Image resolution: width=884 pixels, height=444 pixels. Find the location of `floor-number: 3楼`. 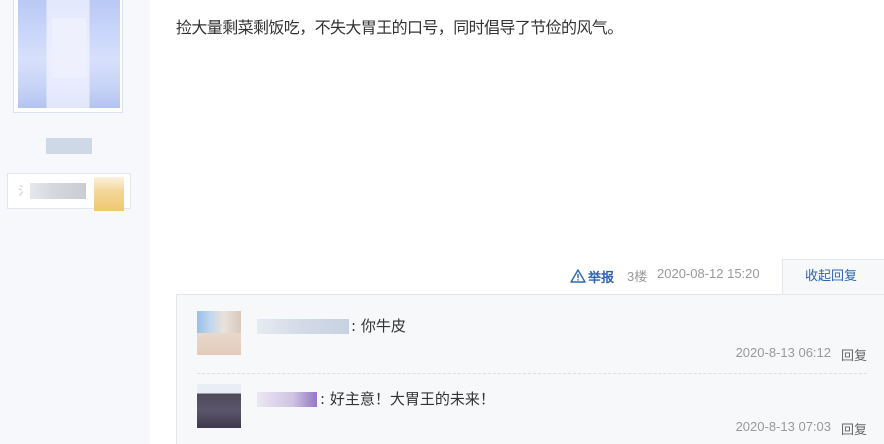

floor-number: 3楼 is located at coordinates (637, 276).